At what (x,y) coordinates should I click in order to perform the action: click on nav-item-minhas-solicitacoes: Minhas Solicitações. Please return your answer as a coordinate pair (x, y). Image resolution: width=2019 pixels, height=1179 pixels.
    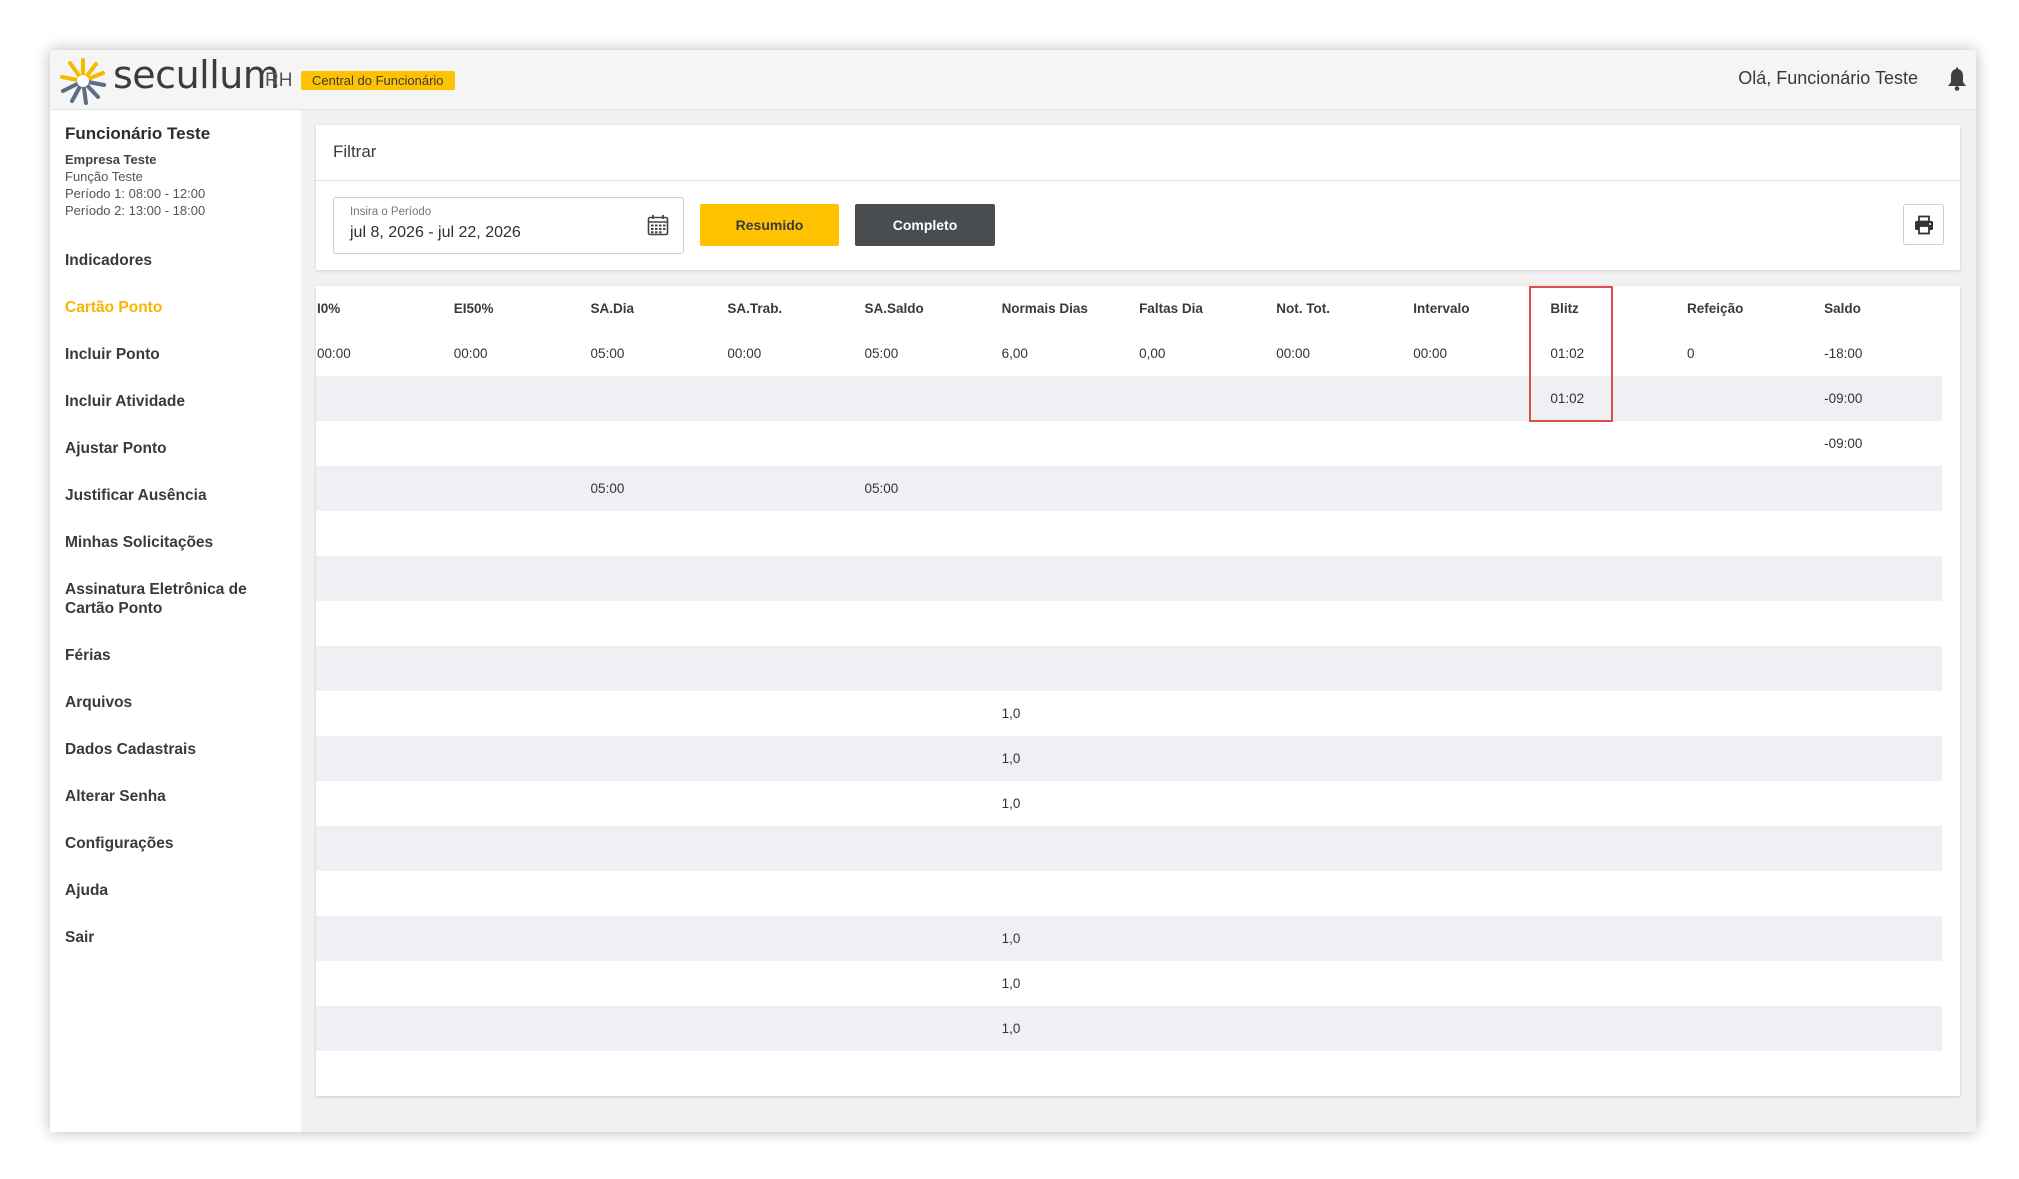
    Looking at the image, I should click on (177, 542).